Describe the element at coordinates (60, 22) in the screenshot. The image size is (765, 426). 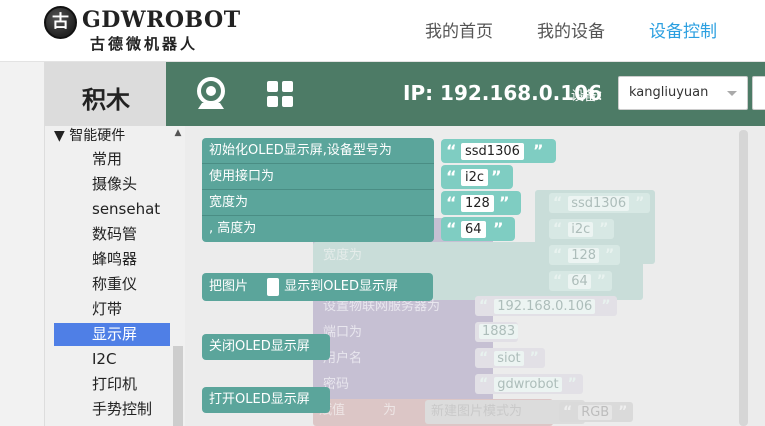
I see `logo-mark: 古` at that location.